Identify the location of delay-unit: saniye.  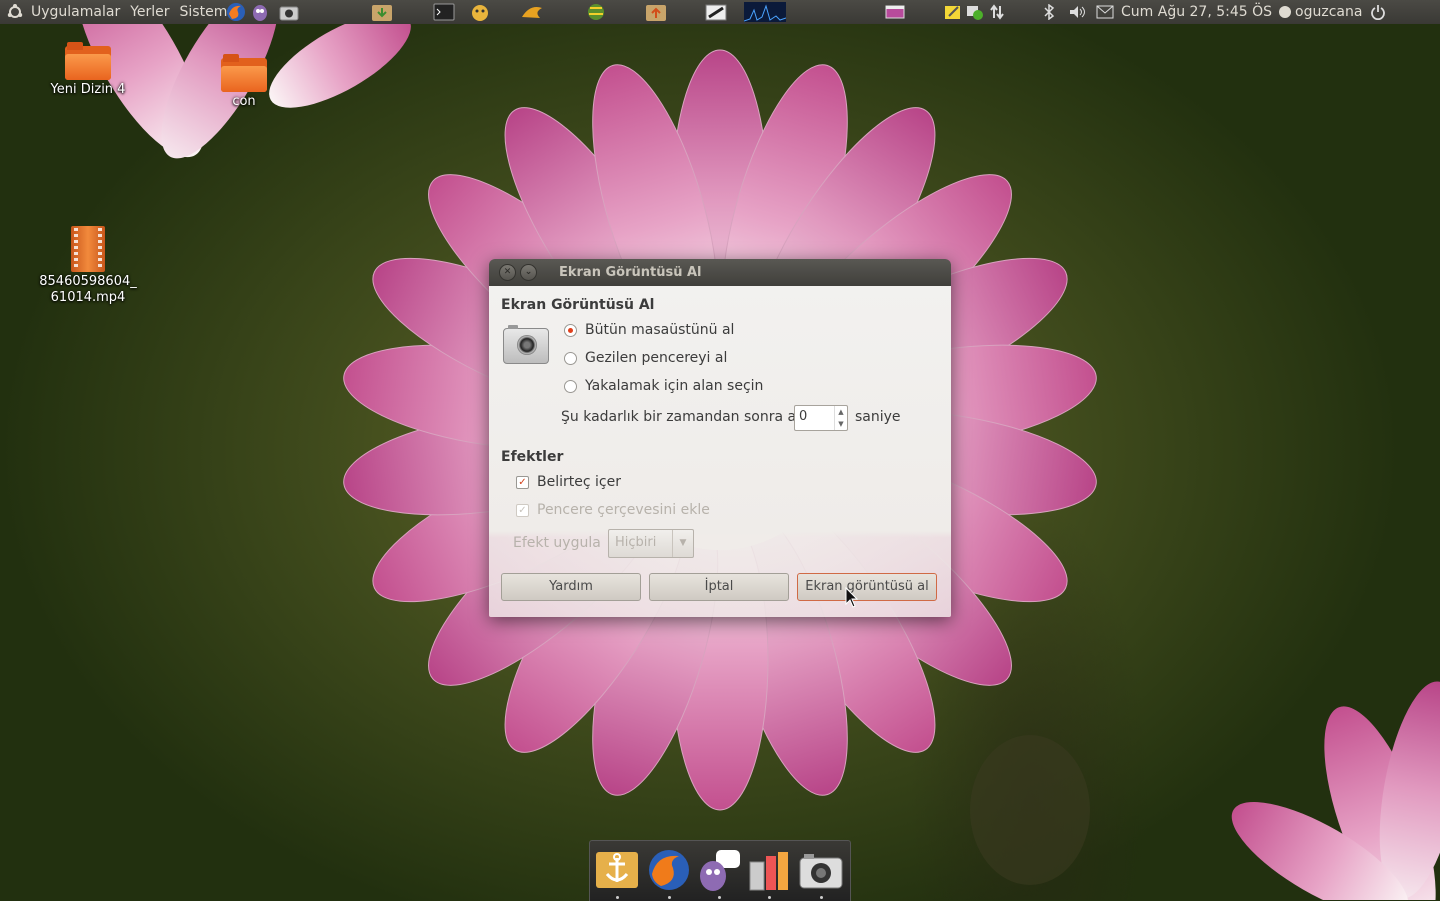
(878, 417).